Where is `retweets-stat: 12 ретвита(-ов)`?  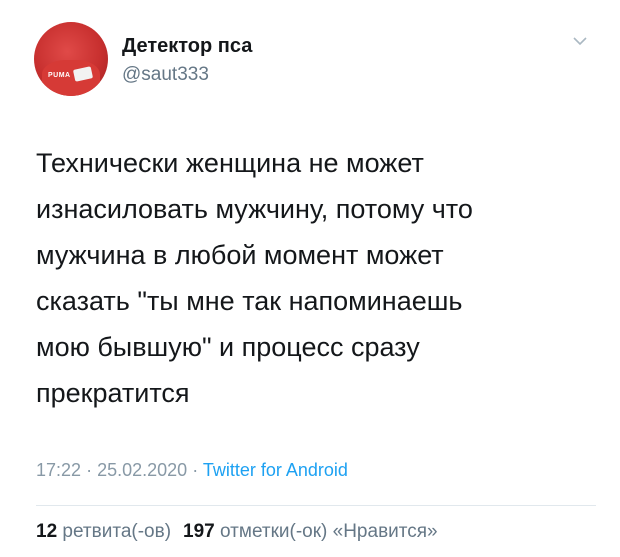 retweets-stat: 12 ретвита(-ов) is located at coordinates (103, 531).